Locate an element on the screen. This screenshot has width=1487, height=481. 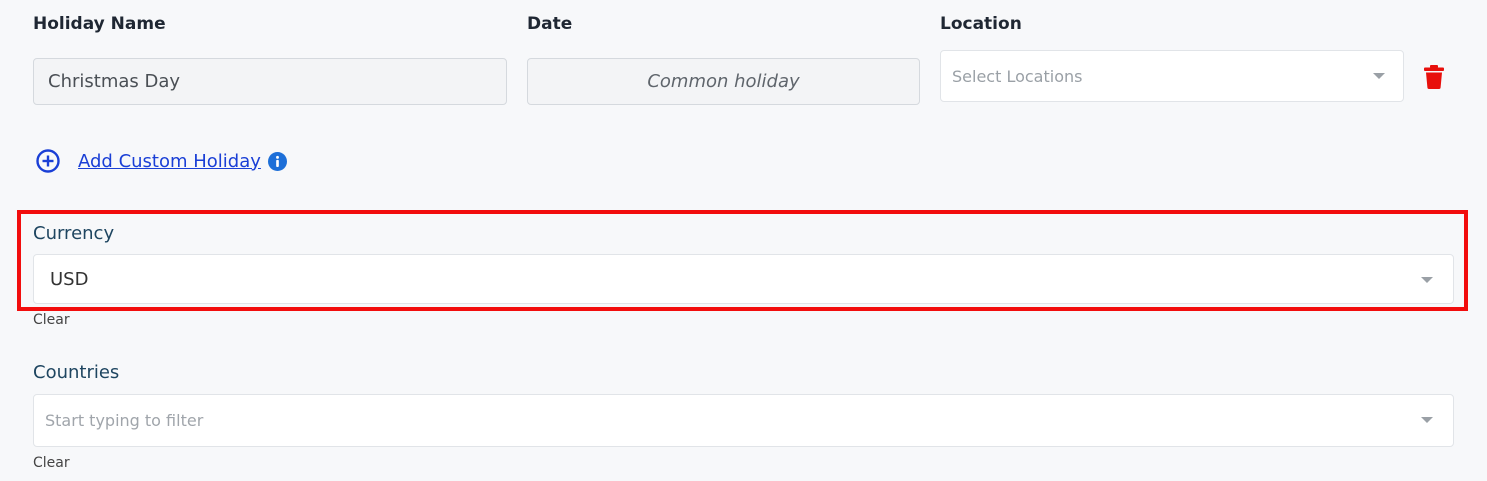
currency-label: Currency is located at coordinates (74, 233).